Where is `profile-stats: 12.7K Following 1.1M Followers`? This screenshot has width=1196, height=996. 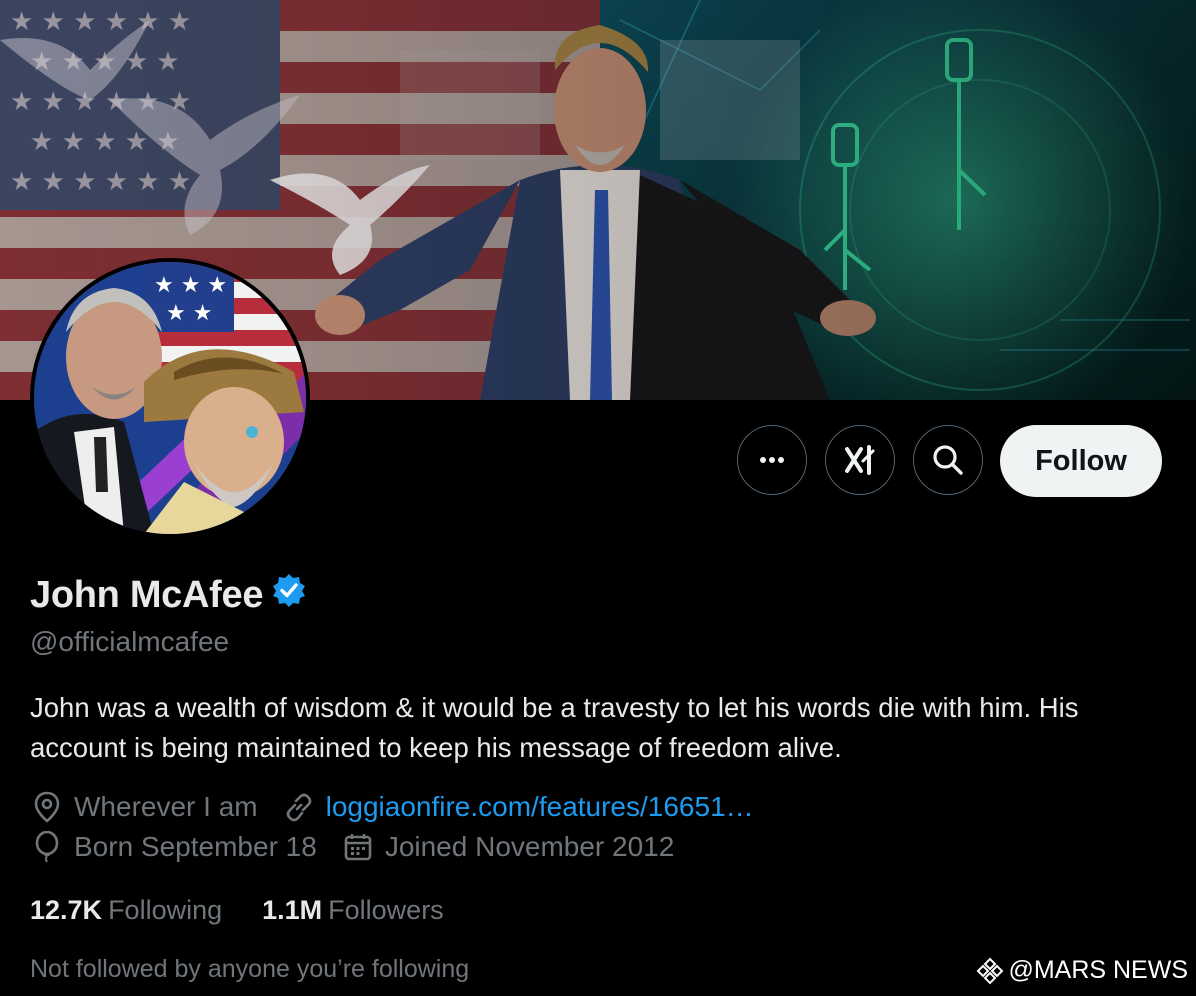
profile-stats: 12.7K Following 1.1M Followers is located at coordinates (237, 910).